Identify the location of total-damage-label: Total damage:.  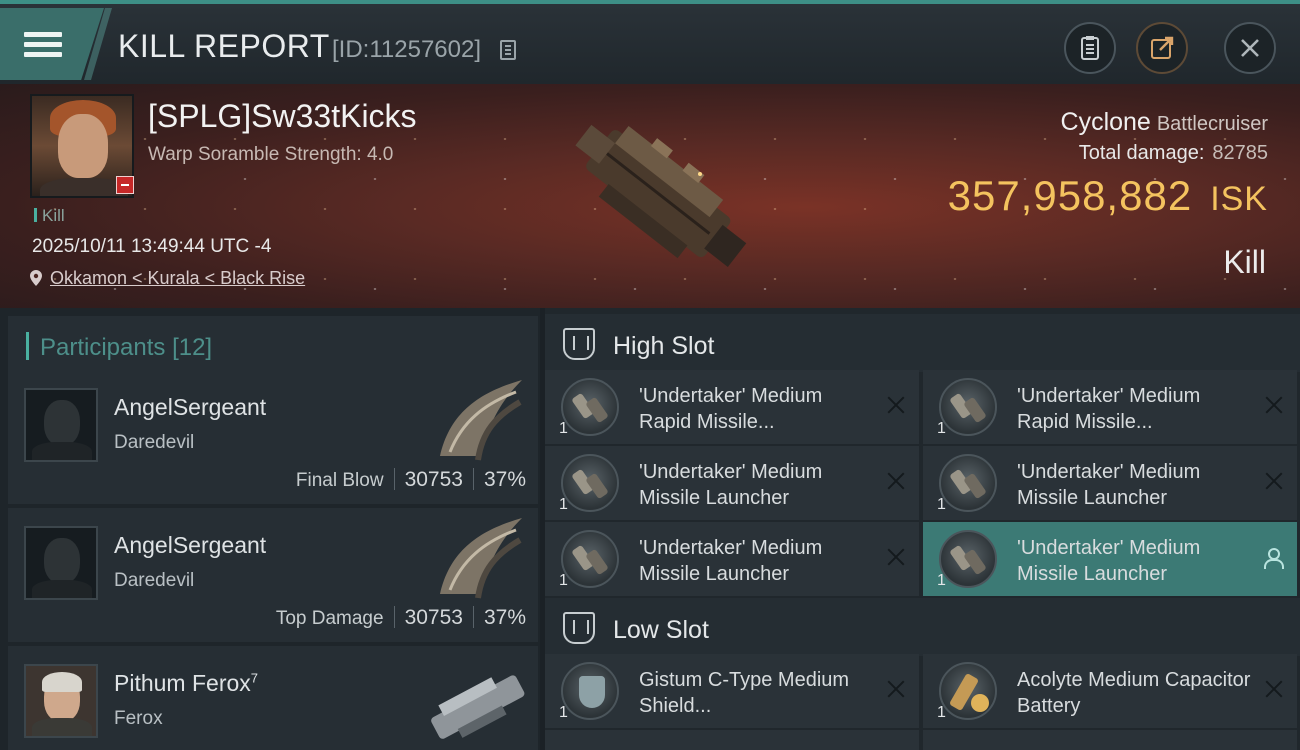
(1141, 153).